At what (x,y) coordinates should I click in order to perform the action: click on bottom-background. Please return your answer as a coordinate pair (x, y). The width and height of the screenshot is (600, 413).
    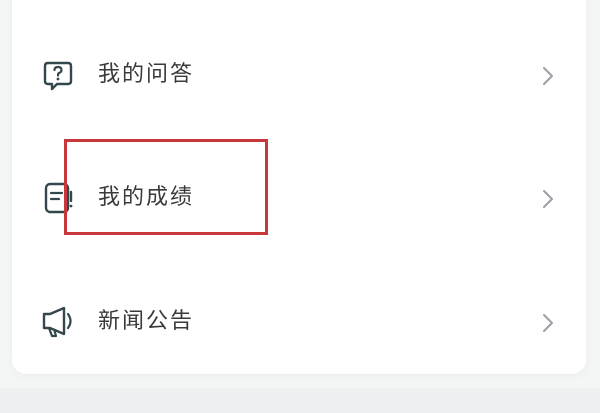
    Looking at the image, I should click on (300, 400).